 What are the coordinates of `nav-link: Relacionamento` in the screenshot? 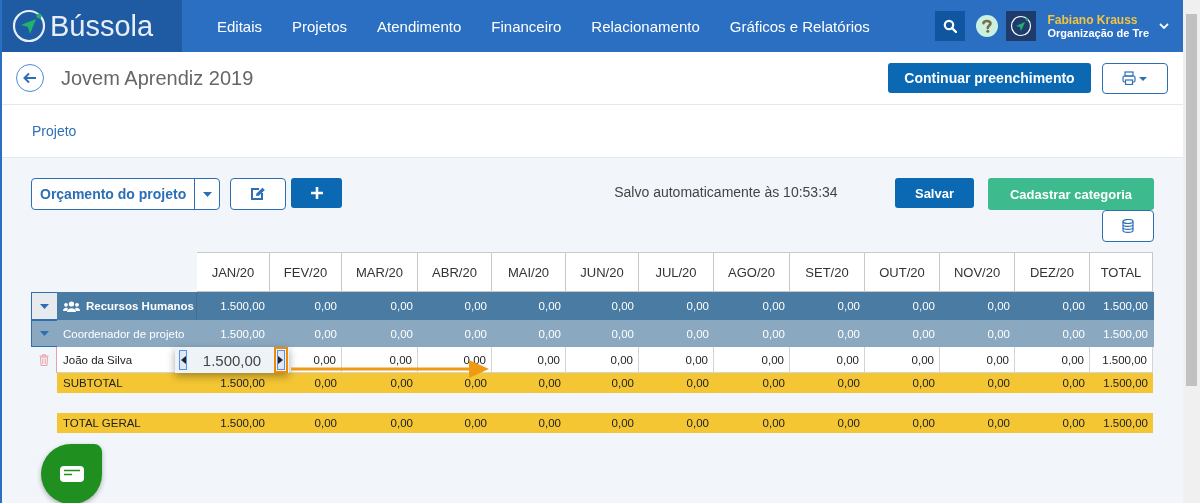 It's located at (645, 26).